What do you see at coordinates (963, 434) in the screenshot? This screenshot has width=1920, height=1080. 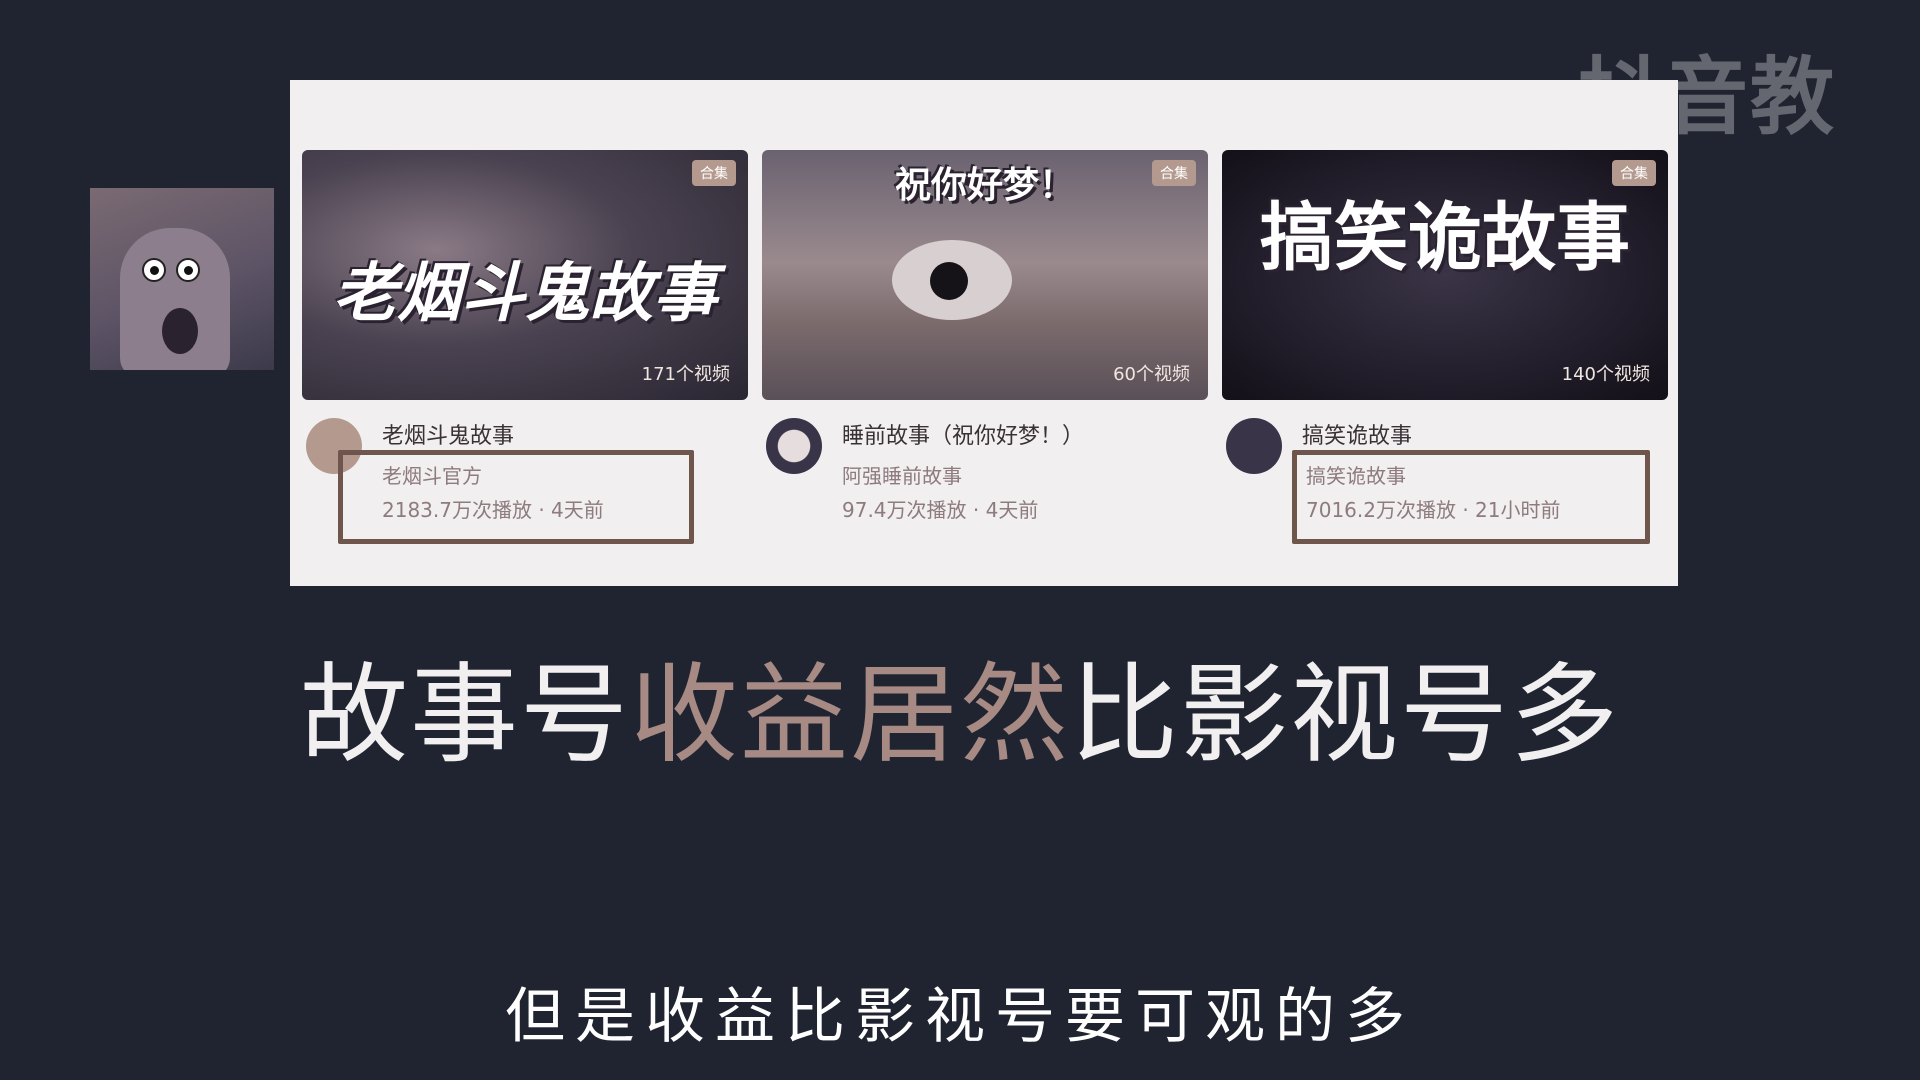 I see `collection-title: 睡前故事（祝你好梦！）` at bounding box center [963, 434].